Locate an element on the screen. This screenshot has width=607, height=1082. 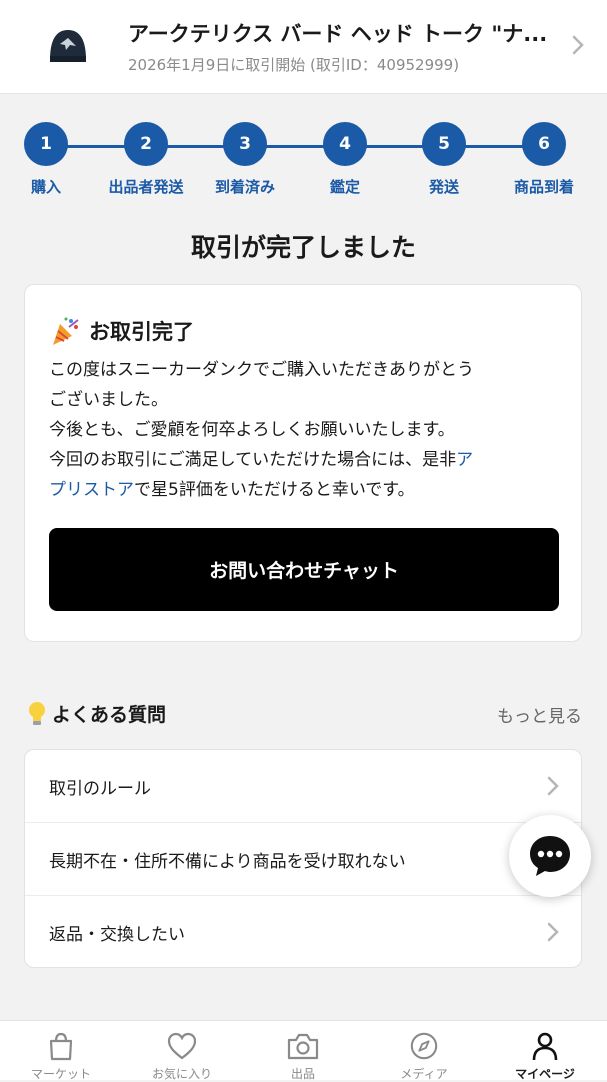
bottom-tab-bar: マーケット お気に入り 出品 メディア マイページ is located at coordinates (303, 1051).